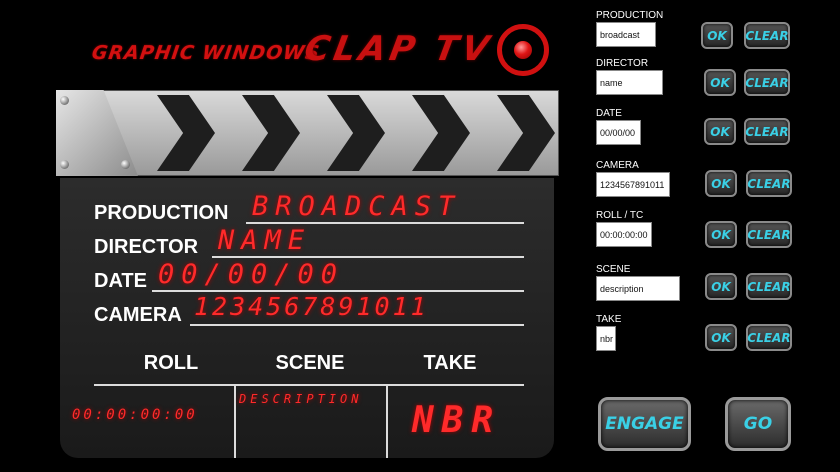 This screenshot has width=840, height=472. Describe the element at coordinates (265, 240) in the screenshot. I see `director-value: NAME` at that location.